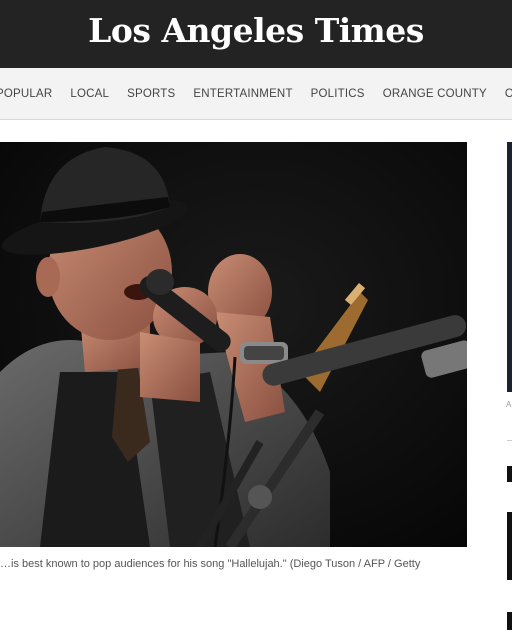  I want to click on right-rail-divider, so click(509, 440).